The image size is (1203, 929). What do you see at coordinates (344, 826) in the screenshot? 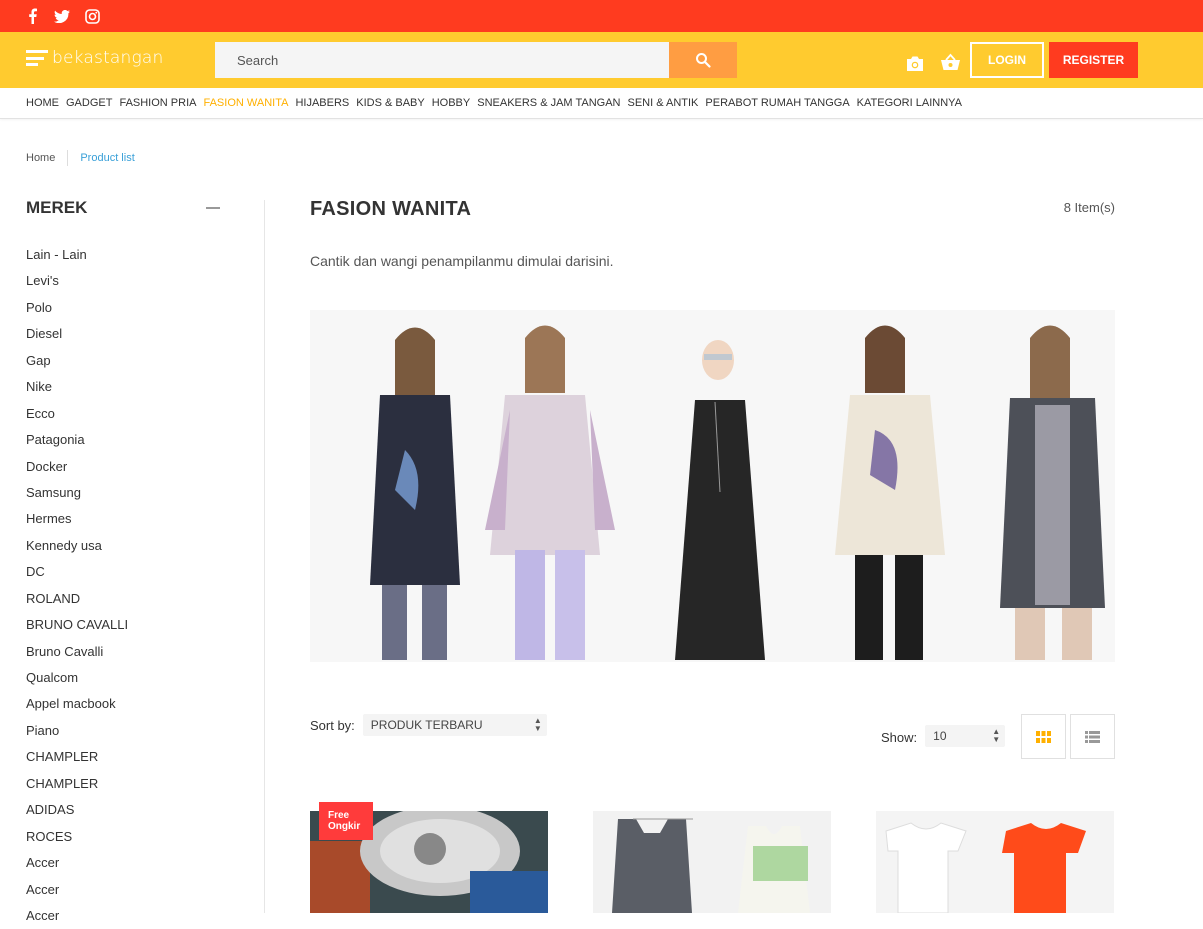
I see `badge-line-2: Ongkir` at bounding box center [344, 826].